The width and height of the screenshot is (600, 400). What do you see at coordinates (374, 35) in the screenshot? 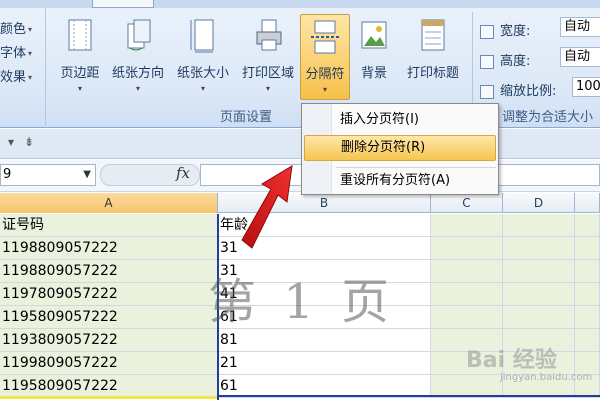
I see `background-image-icon` at bounding box center [374, 35].